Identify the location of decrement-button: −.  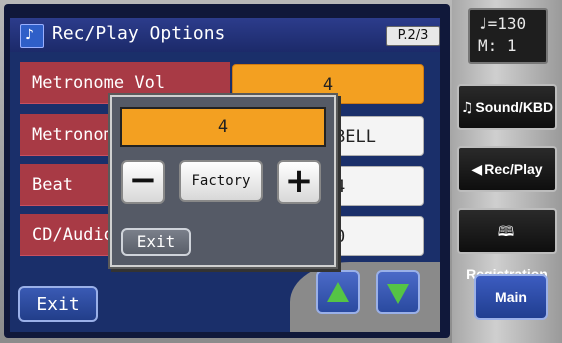
(143, 182).